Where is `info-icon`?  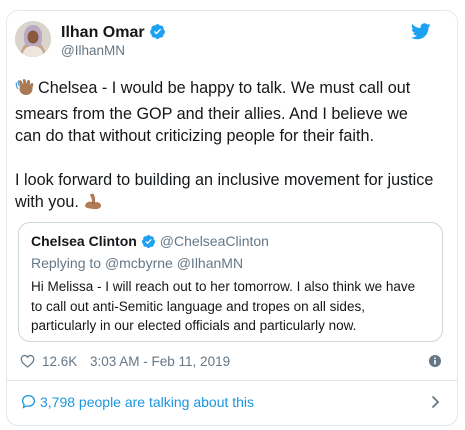
info-icon is located at coordinates (435, 362).